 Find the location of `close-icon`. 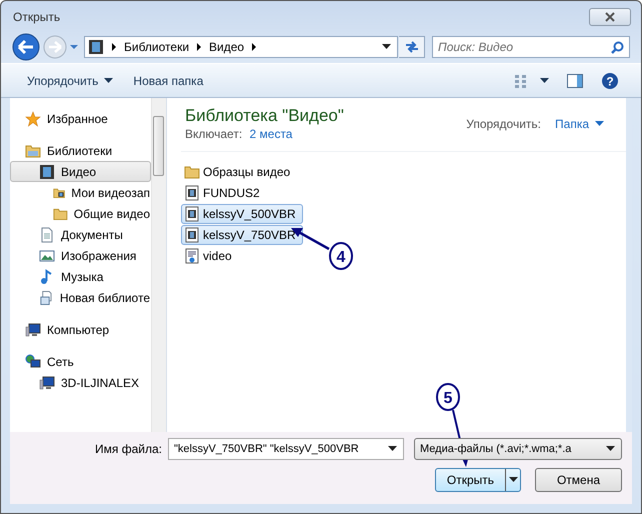

close-icon is located at coordinates (610, 17).